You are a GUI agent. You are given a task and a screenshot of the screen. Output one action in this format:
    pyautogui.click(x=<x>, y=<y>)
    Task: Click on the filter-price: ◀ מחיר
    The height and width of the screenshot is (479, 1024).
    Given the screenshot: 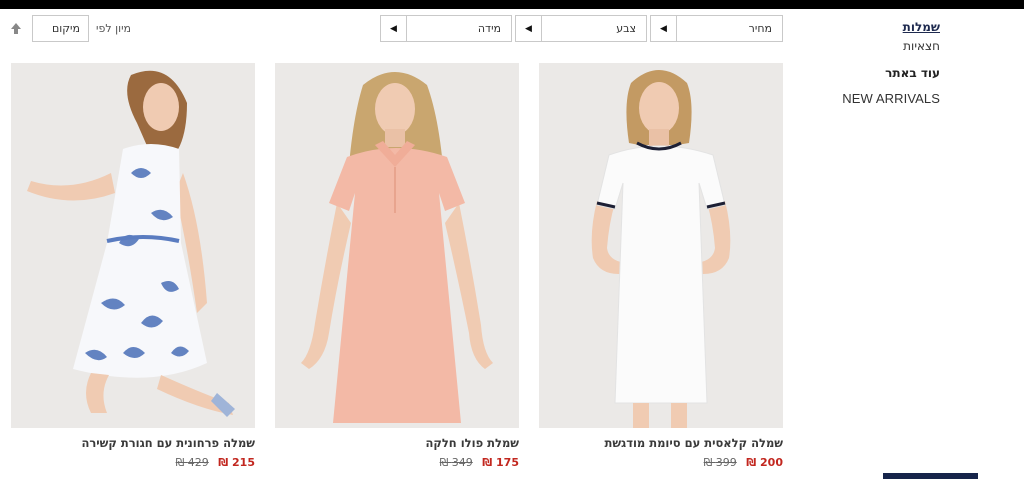 What is the action you would take?
    pyautogui.click(x=716, y=28)
    